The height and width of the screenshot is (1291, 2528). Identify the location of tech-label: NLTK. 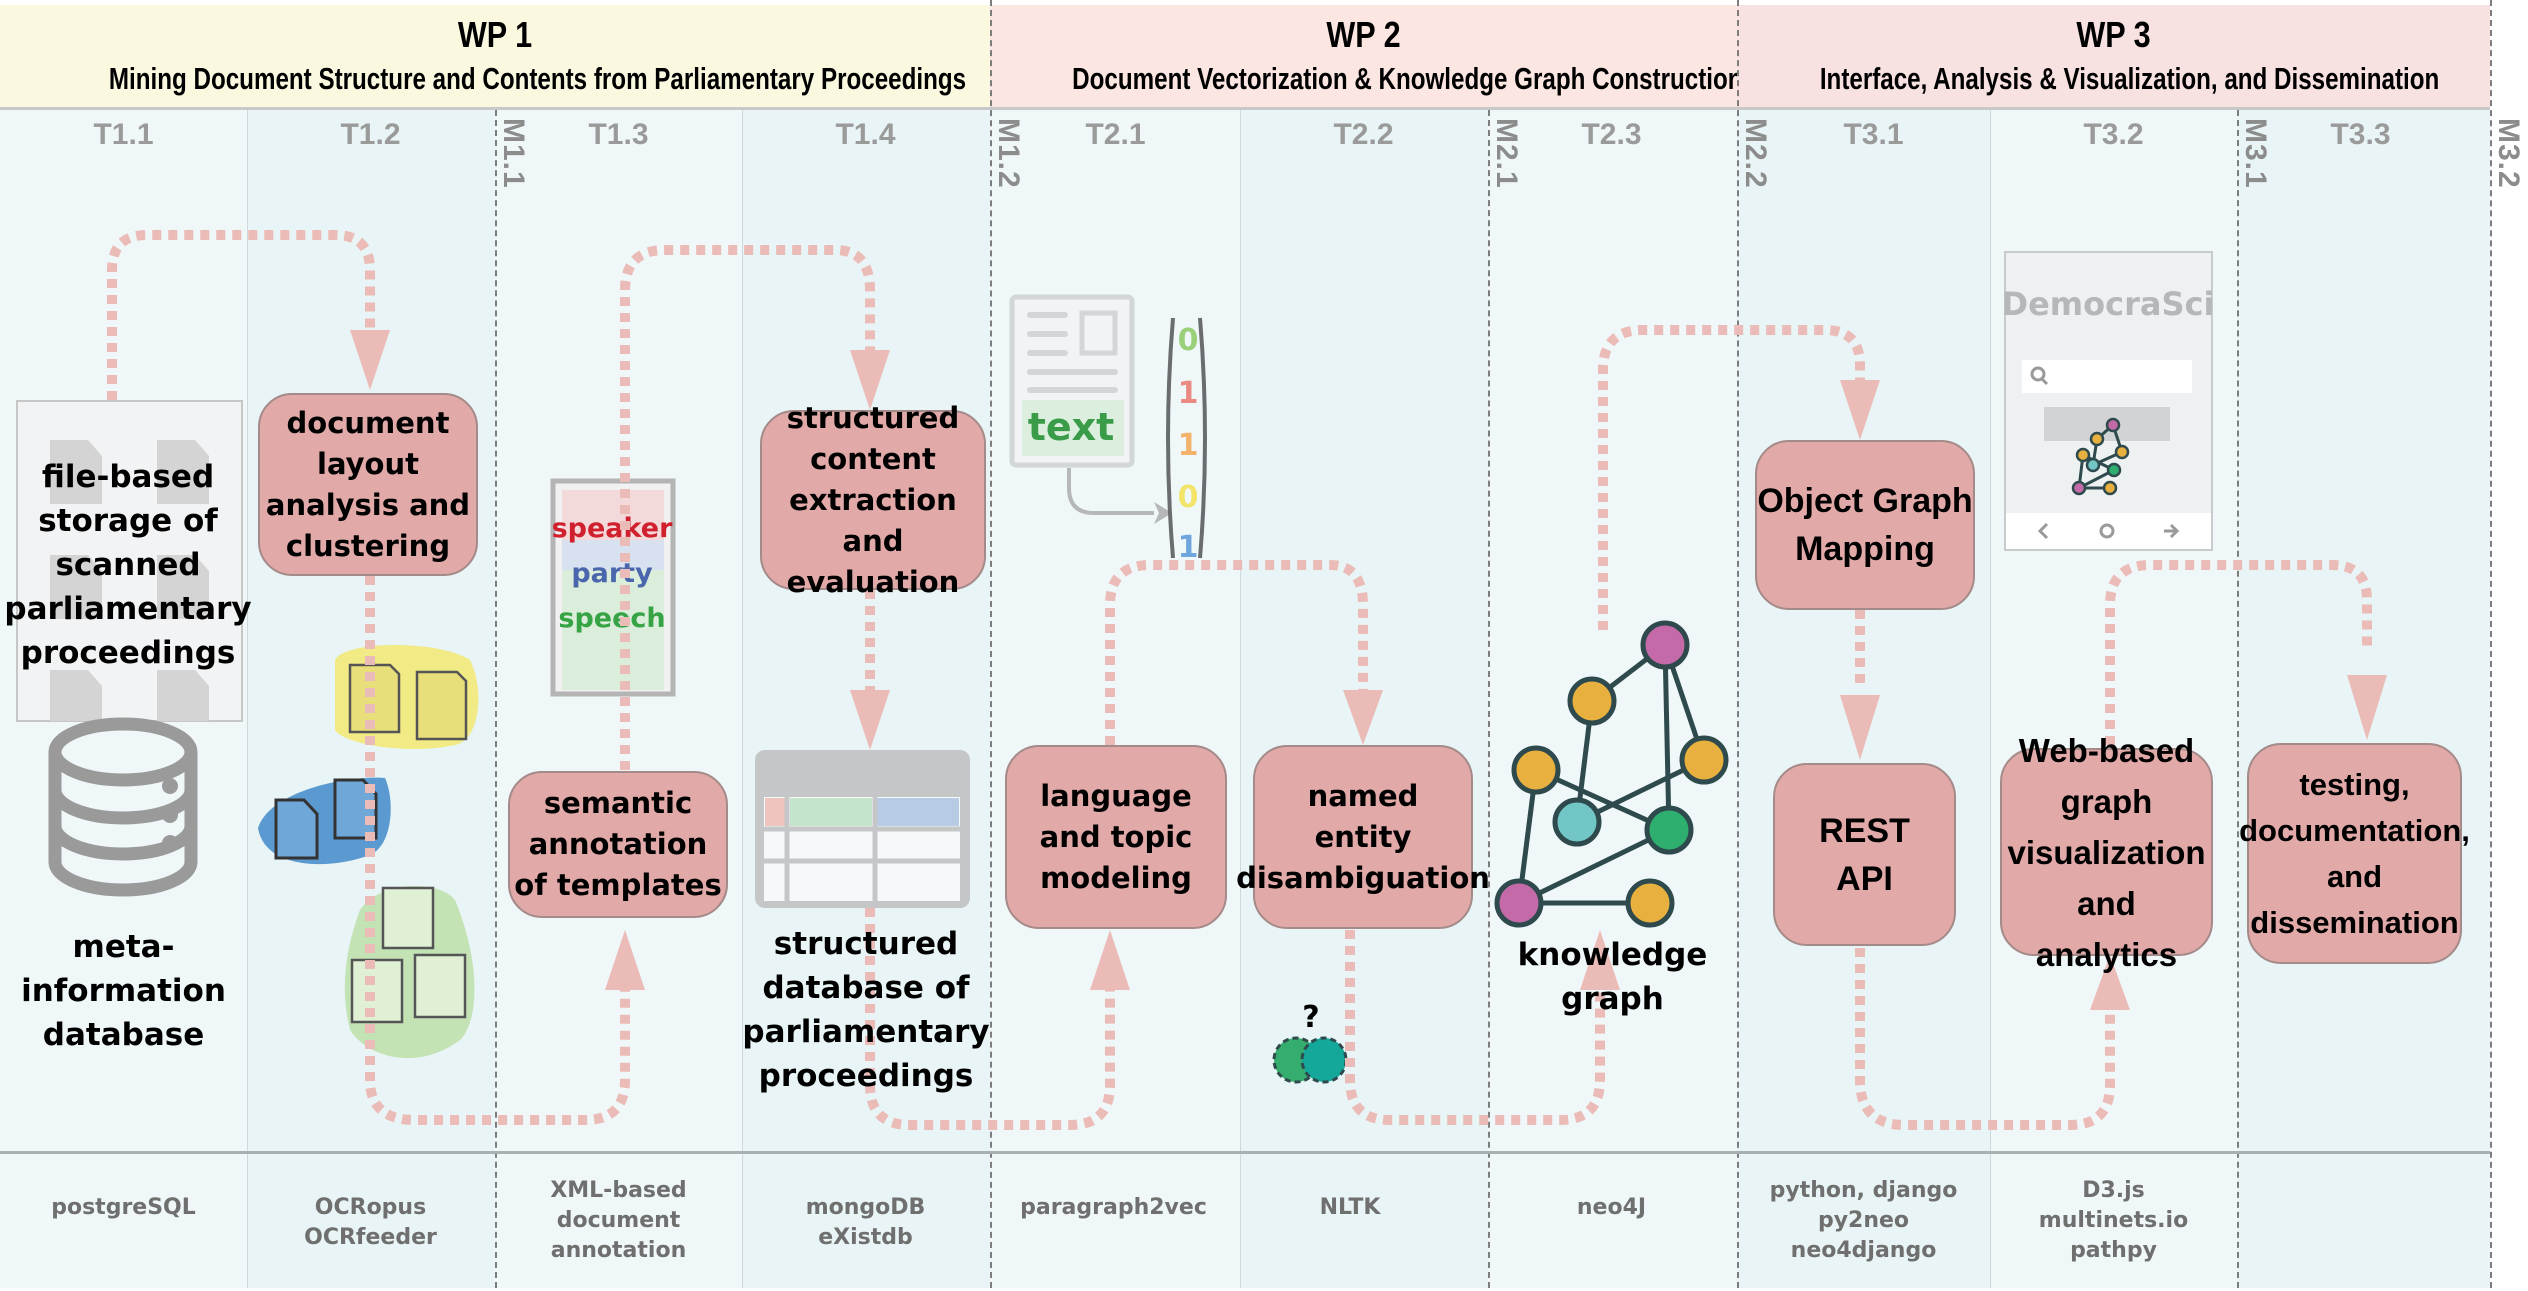
(1350, 1207).